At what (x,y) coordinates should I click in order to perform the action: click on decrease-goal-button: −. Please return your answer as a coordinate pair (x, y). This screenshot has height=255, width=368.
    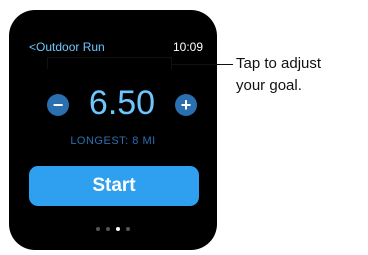
    Looking at the image, I should click on (58, 105).